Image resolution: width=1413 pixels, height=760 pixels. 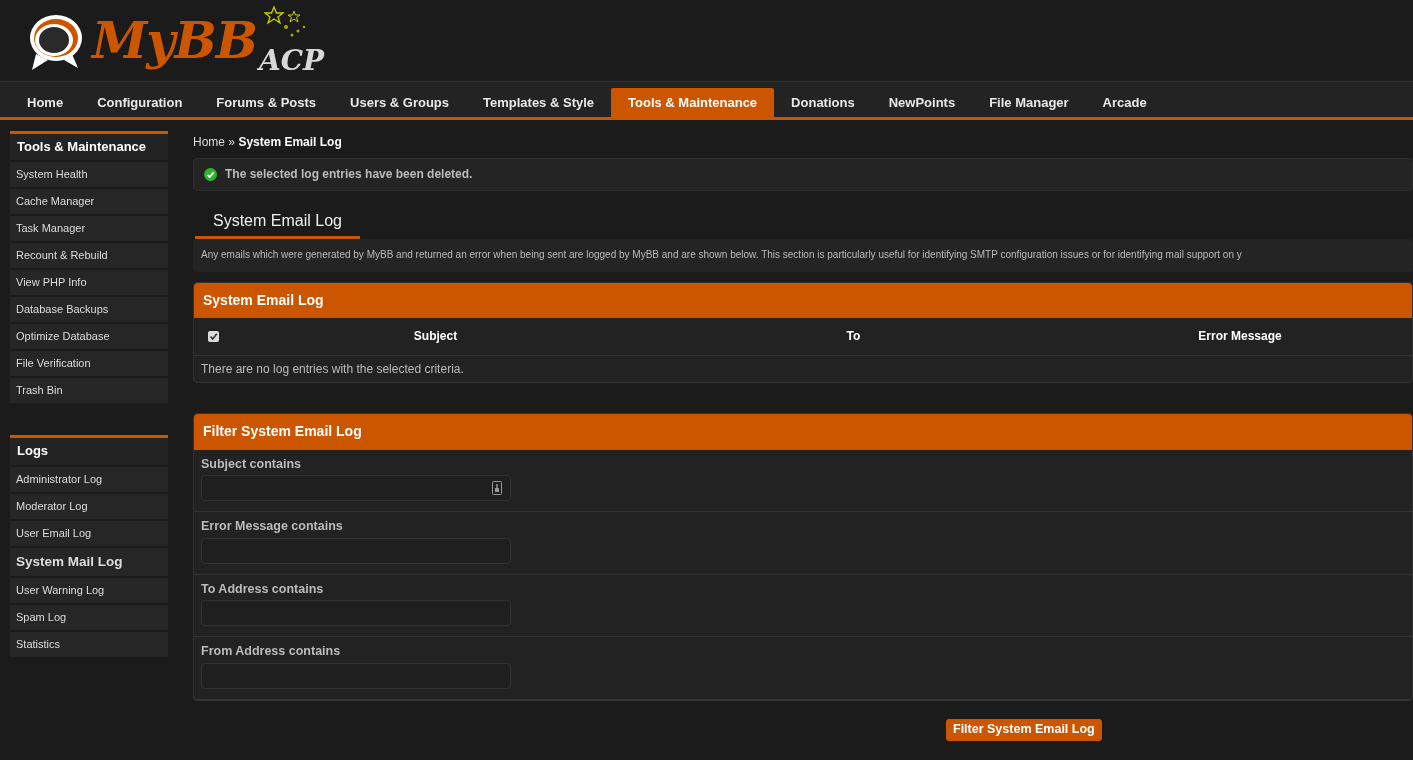 I want to click on breadcrumb-current: System Email Log, so click(x=290, y=142).